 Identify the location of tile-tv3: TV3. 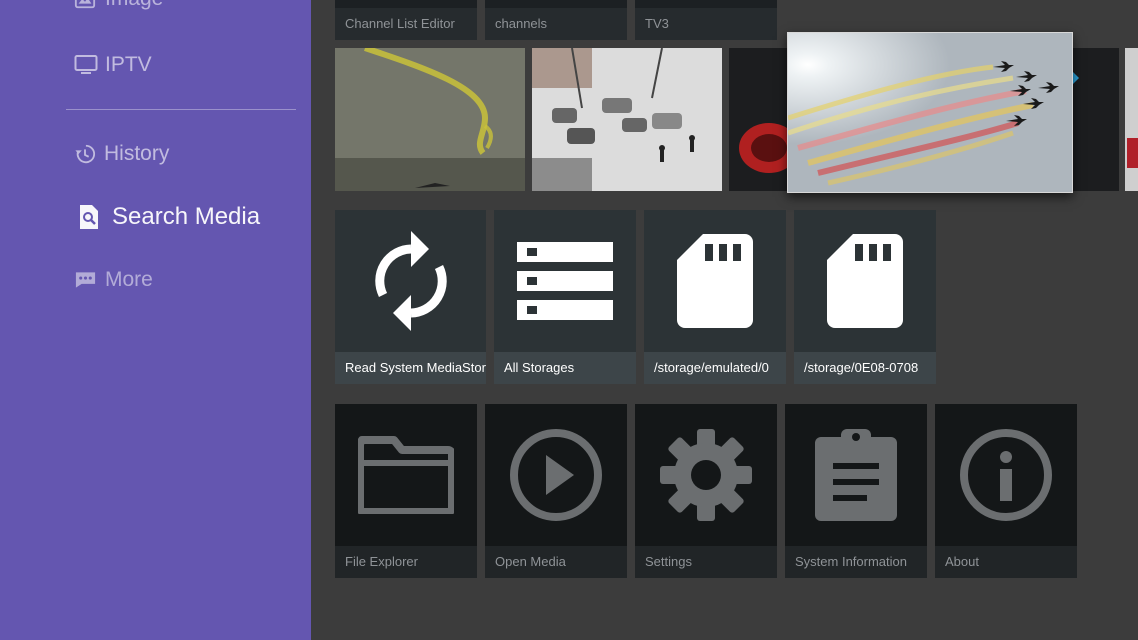
(706, 20).